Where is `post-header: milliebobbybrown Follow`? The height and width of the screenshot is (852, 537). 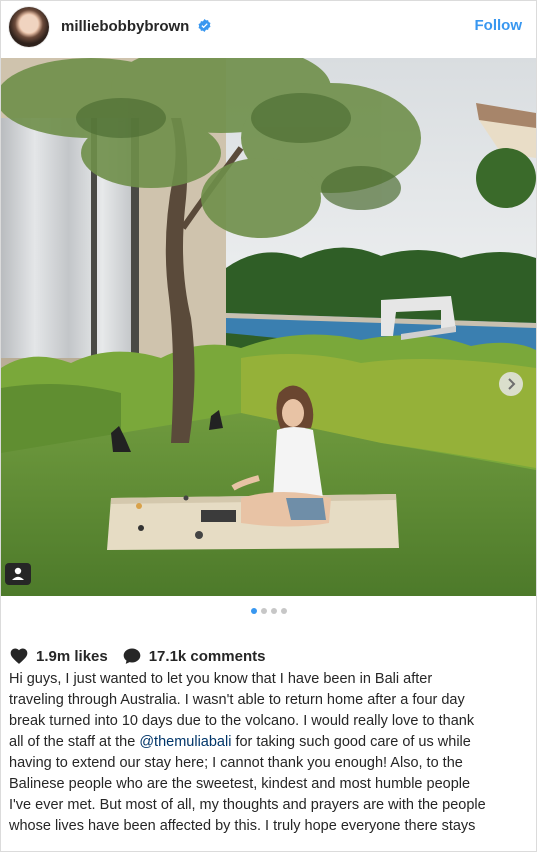 post-header: milliebobbybrown Follow is located at coordinates (268, 29).